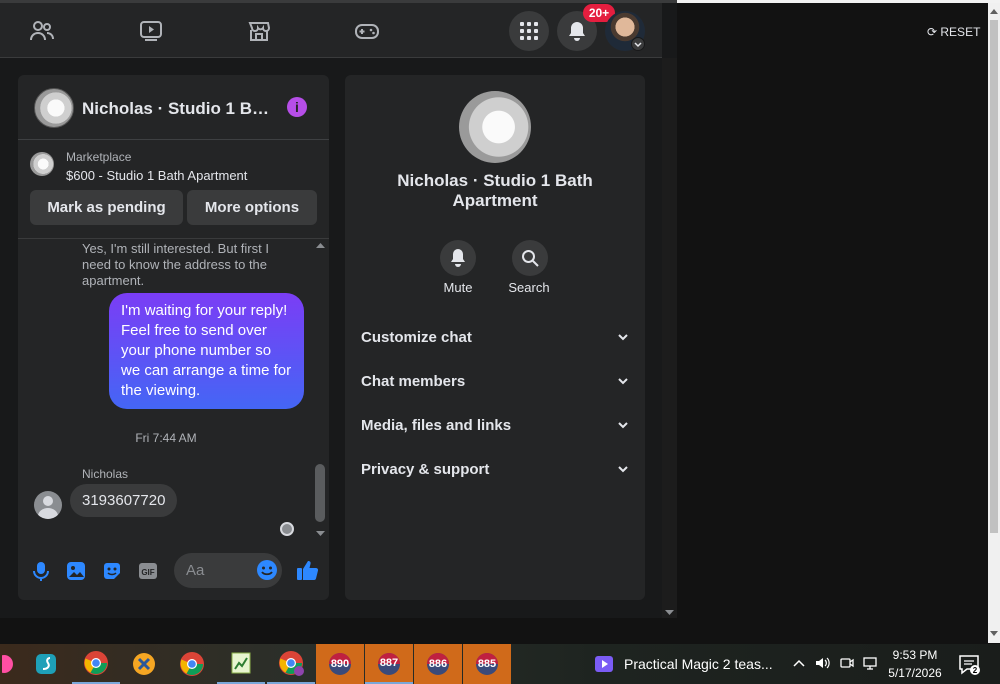 The height and width of the screenshot is (684, 1000). I want to click on badge-886: 886, so click(438, 664).